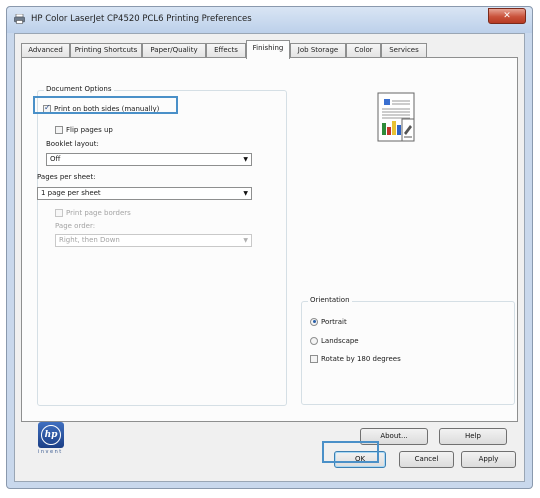 The image size is (540, 498). I want to click on hp-tagline: invent, so click(50, 452).